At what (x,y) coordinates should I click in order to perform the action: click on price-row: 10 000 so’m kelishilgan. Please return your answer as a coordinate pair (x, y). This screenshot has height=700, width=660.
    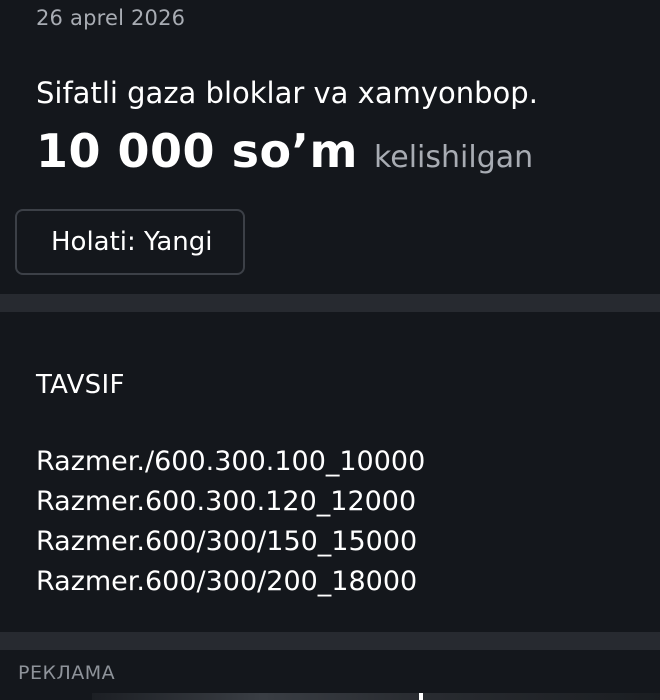
    Looking at the image, I should click on (284, 151).